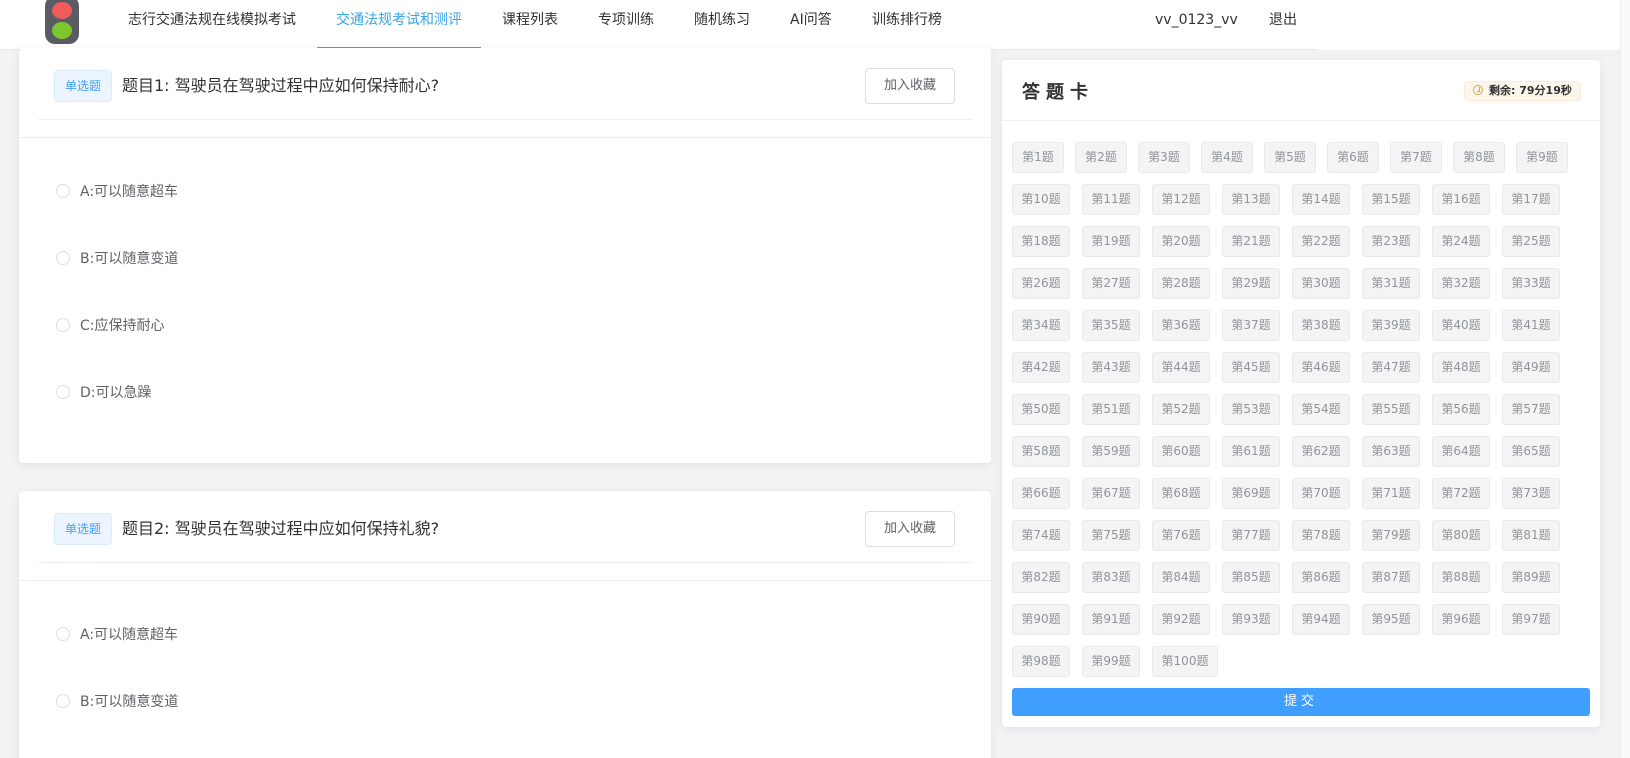 Image resolution: width=1630 pixels, height=758 pixels. Describe the element at coordinates (1461, 577) in the screenshot. I see `question-number-button: 第88题` at that location.